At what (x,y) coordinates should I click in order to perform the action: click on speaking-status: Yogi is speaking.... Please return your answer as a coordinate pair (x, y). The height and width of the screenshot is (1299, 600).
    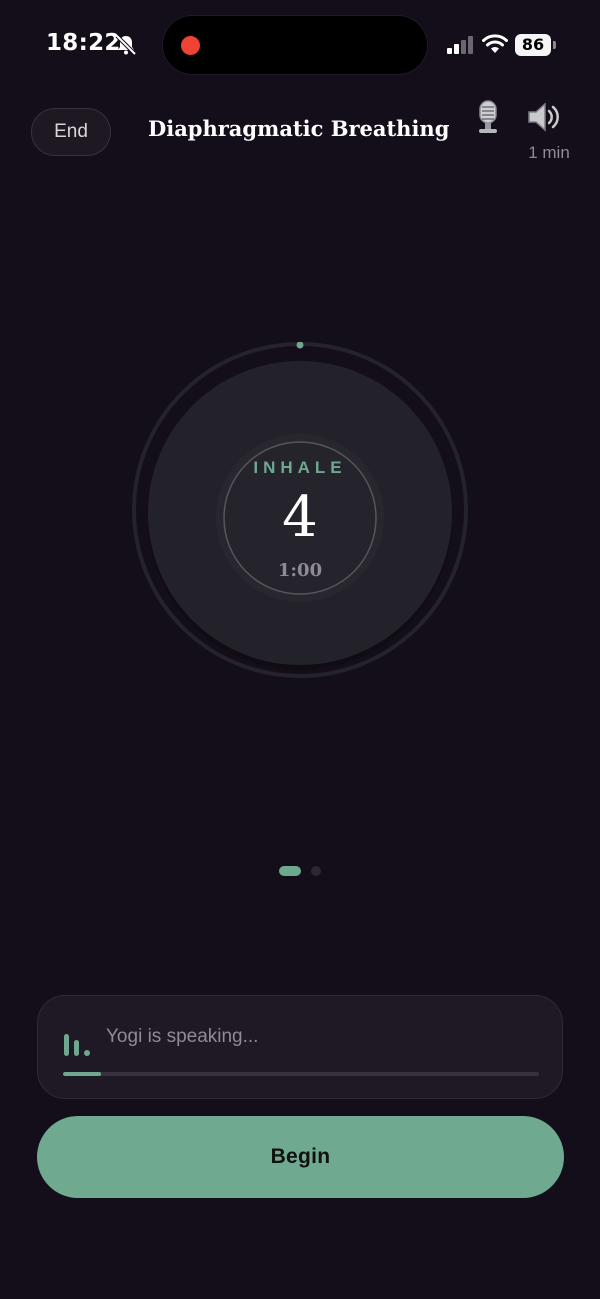
    Looking at the image, I should click on (182, 1036).